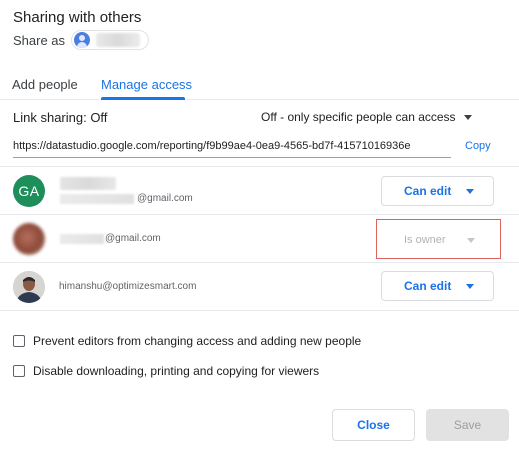 The image size is (519, 450). What do you see at coordinates (425, 240) in the screenshot?
I see `role-label: Is owner` at bounding box center [425, 240].